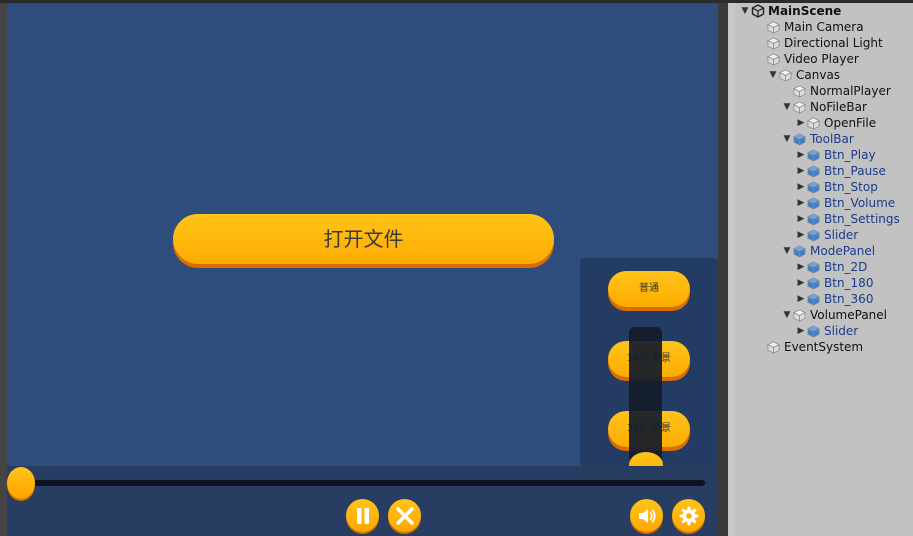 The image size is (913, 536). Describe the element at coordinates (860, 203) in the screenshot. I see `hierarchy-item-label: Btn_Volume` at that location.